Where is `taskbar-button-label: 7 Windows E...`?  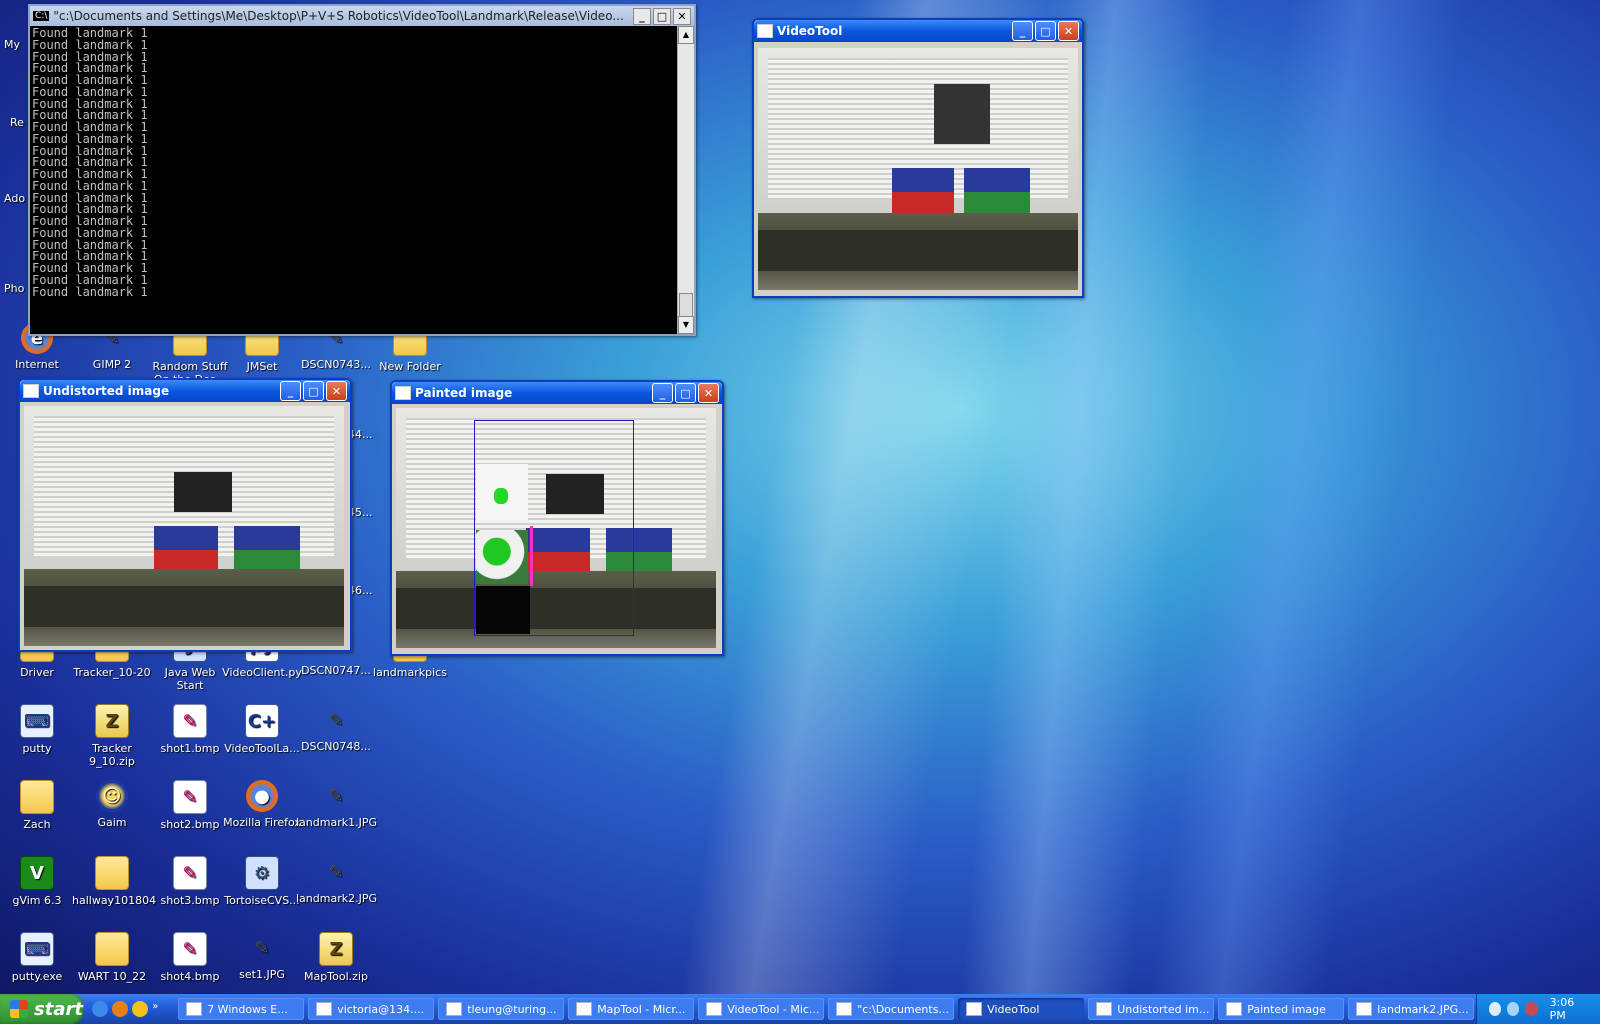 taskbar-button-label: 7 Windows E... is located at coordinates (247, 1009).